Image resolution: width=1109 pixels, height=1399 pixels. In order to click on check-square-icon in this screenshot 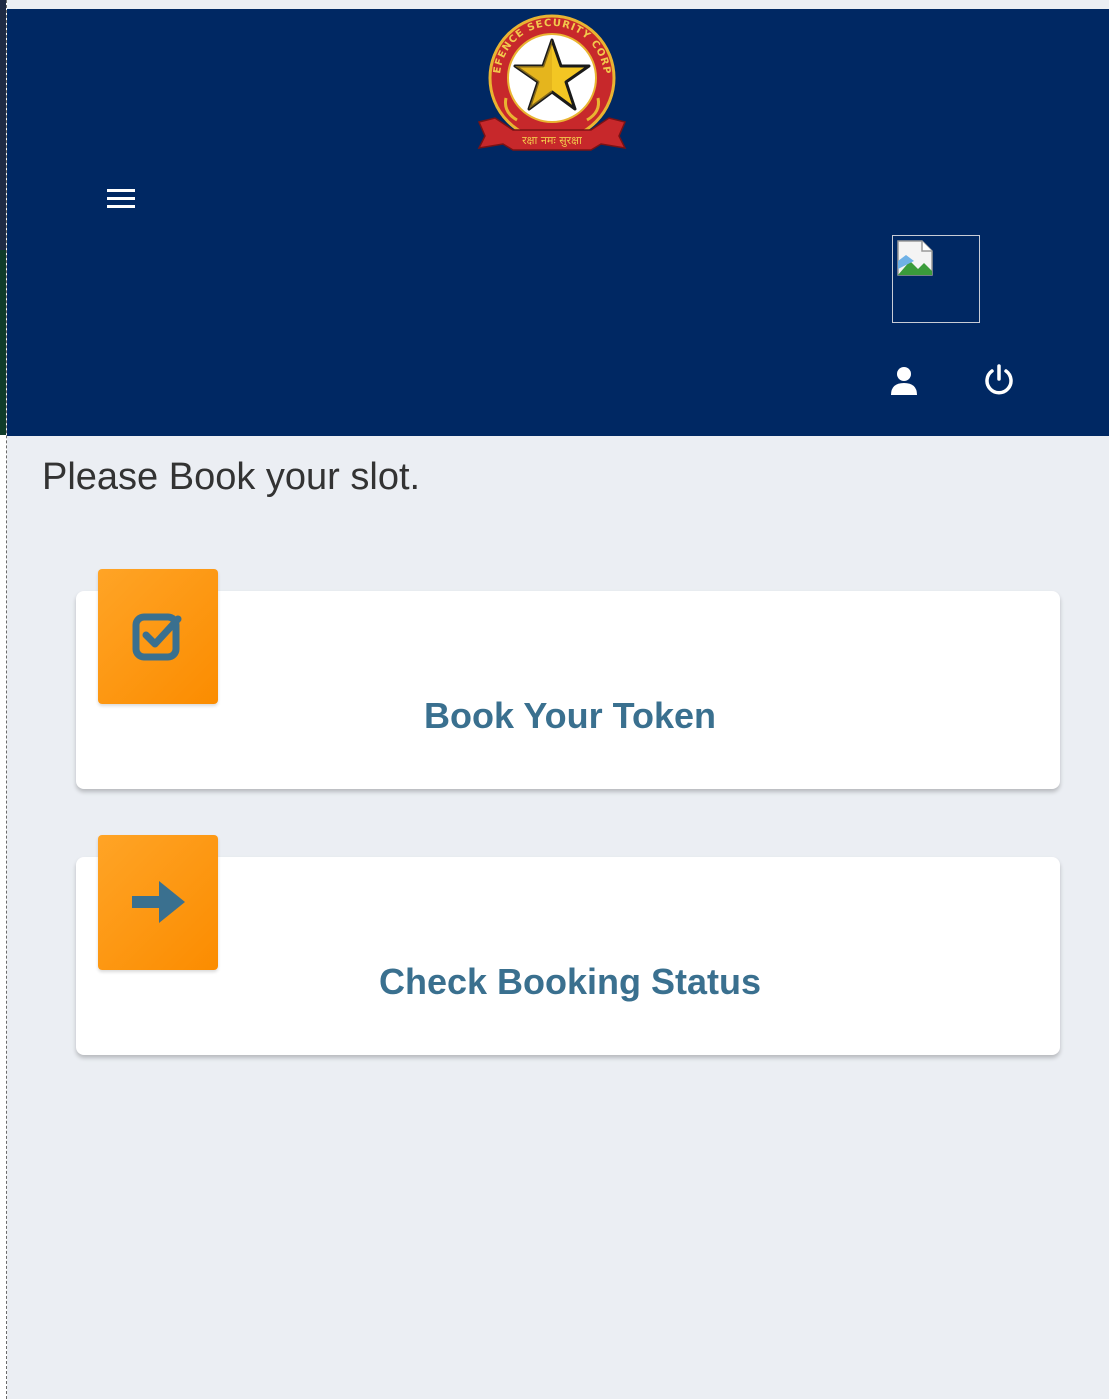, I will do `click(157, 637)`.